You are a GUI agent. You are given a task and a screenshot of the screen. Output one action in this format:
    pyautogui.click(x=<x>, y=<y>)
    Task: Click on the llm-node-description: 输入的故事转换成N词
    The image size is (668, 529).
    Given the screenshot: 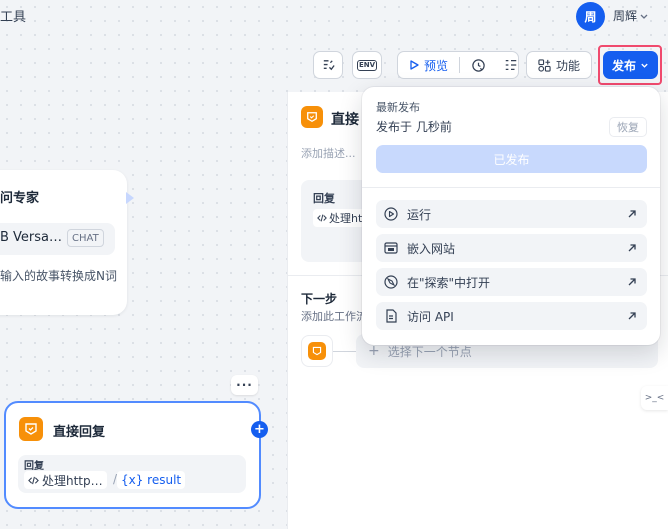 What is the action you would take?
    pyautogui.click(x=58, y=276)
    